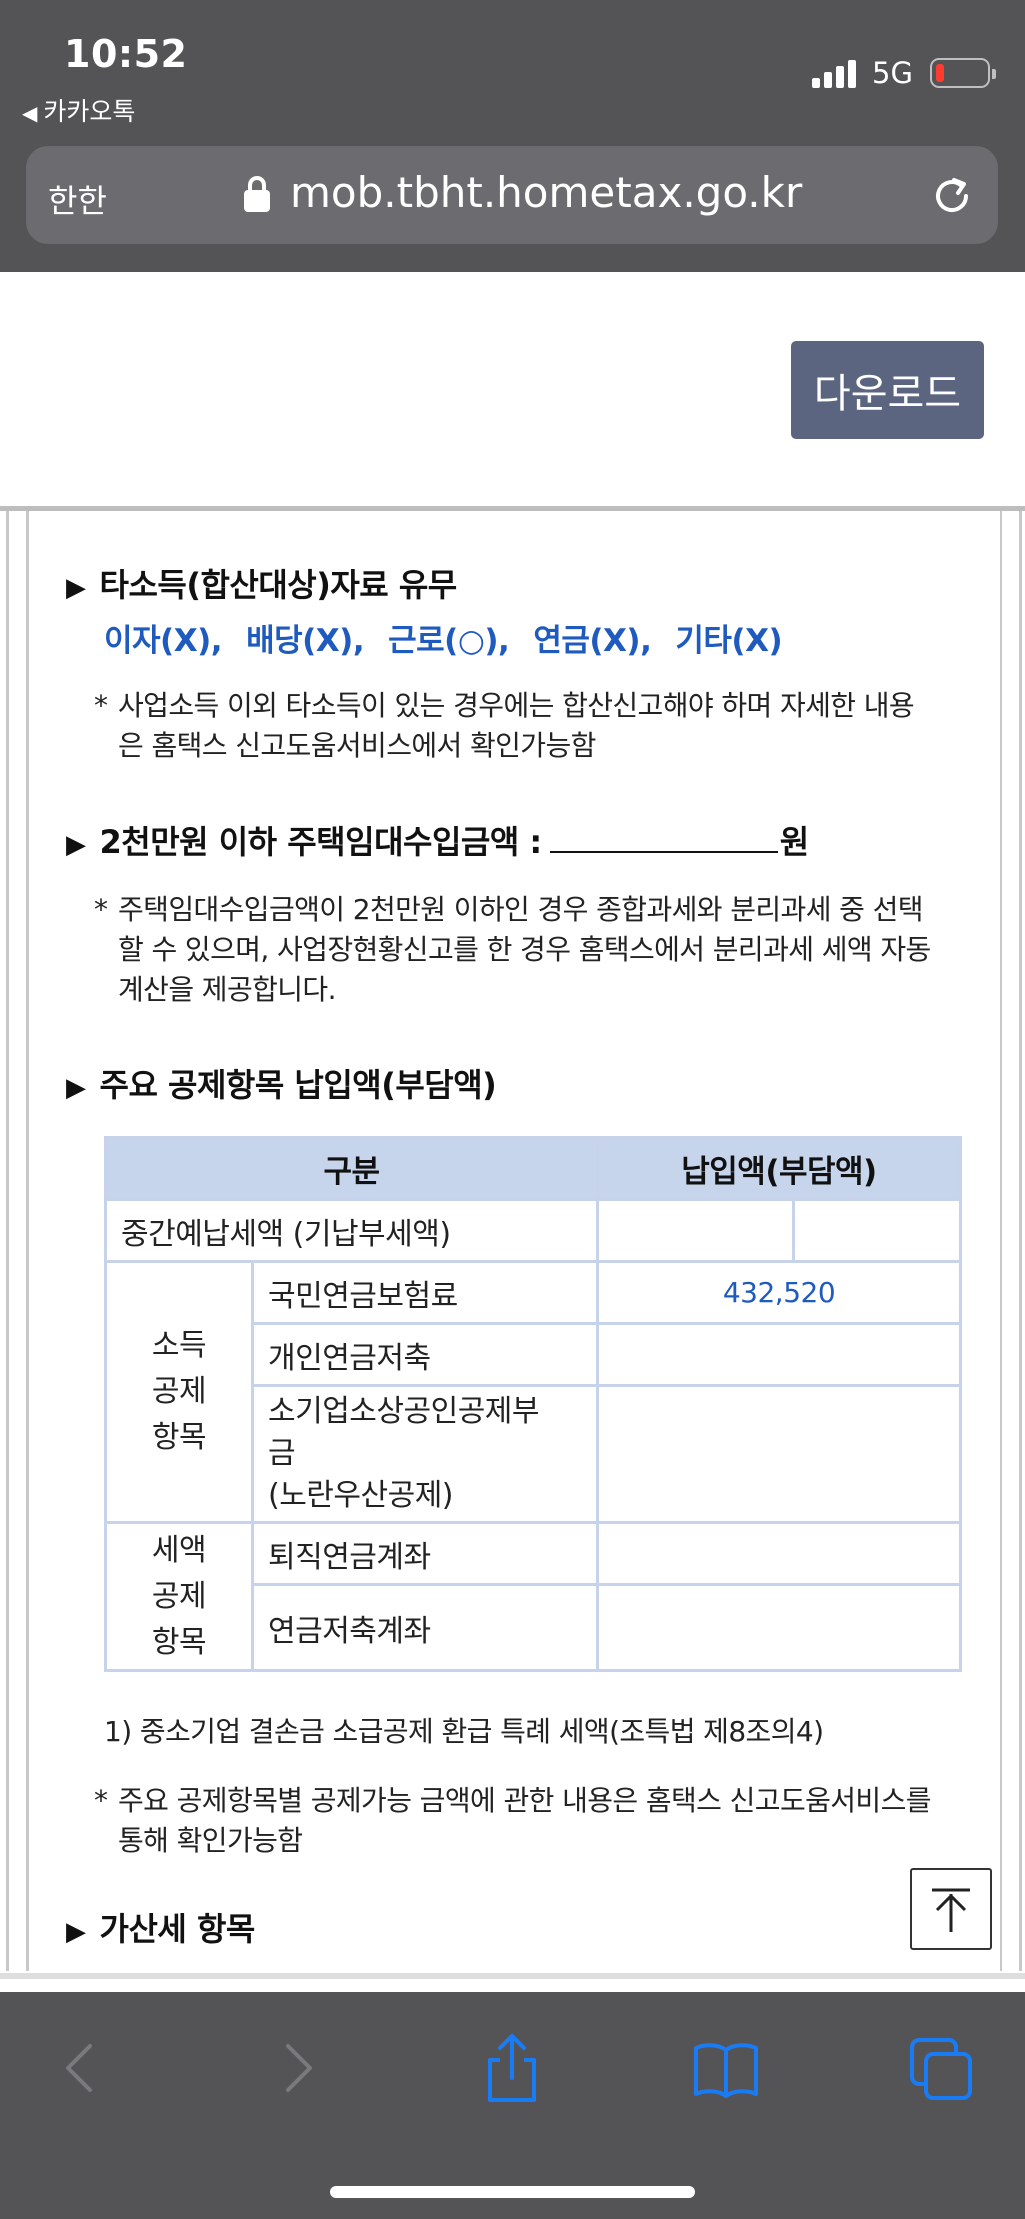 This screenshot has height=2219, width=1025. I want to click on personal-pension-label: 개인연금저축, so click(425, 1354).